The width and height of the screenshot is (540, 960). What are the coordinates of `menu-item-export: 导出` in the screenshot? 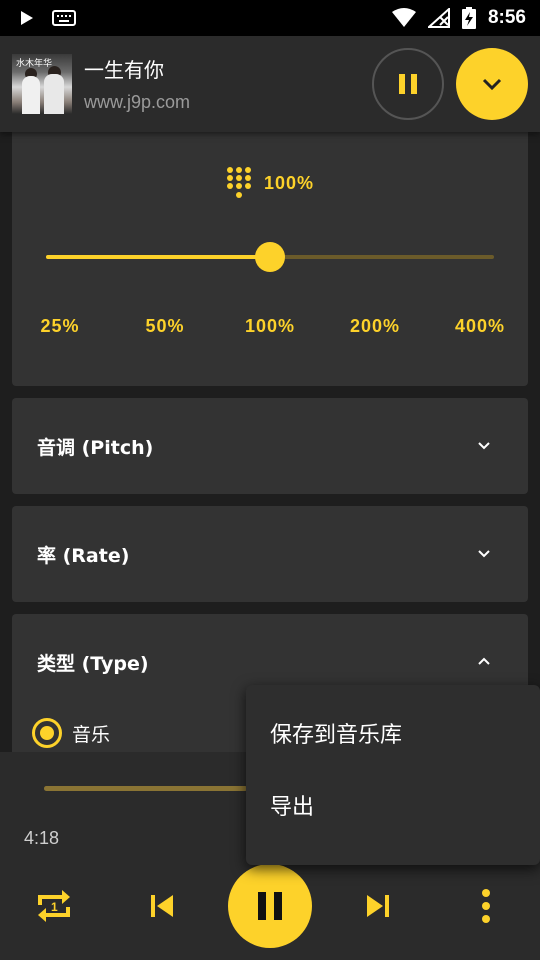 It's located at (393, 805).